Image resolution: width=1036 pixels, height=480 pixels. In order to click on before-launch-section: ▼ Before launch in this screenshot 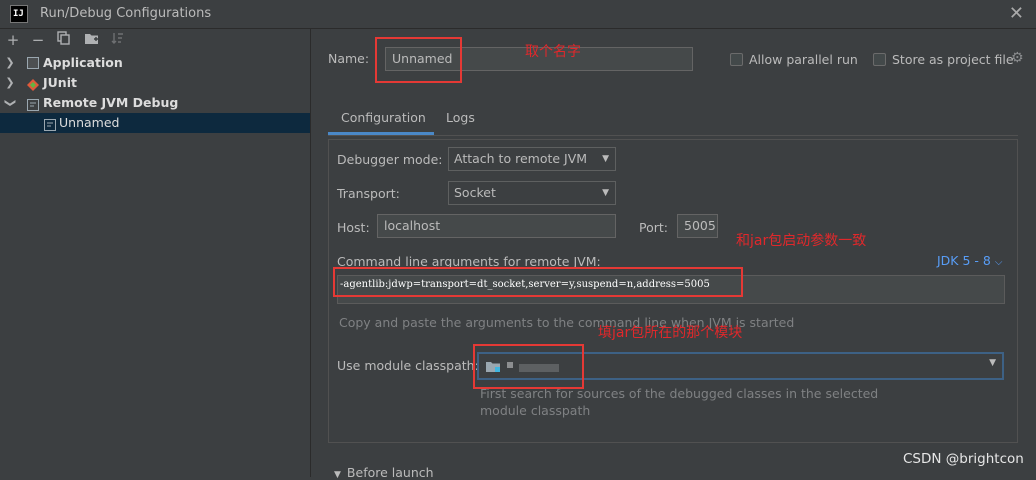, I will do `click(384, 472)`.